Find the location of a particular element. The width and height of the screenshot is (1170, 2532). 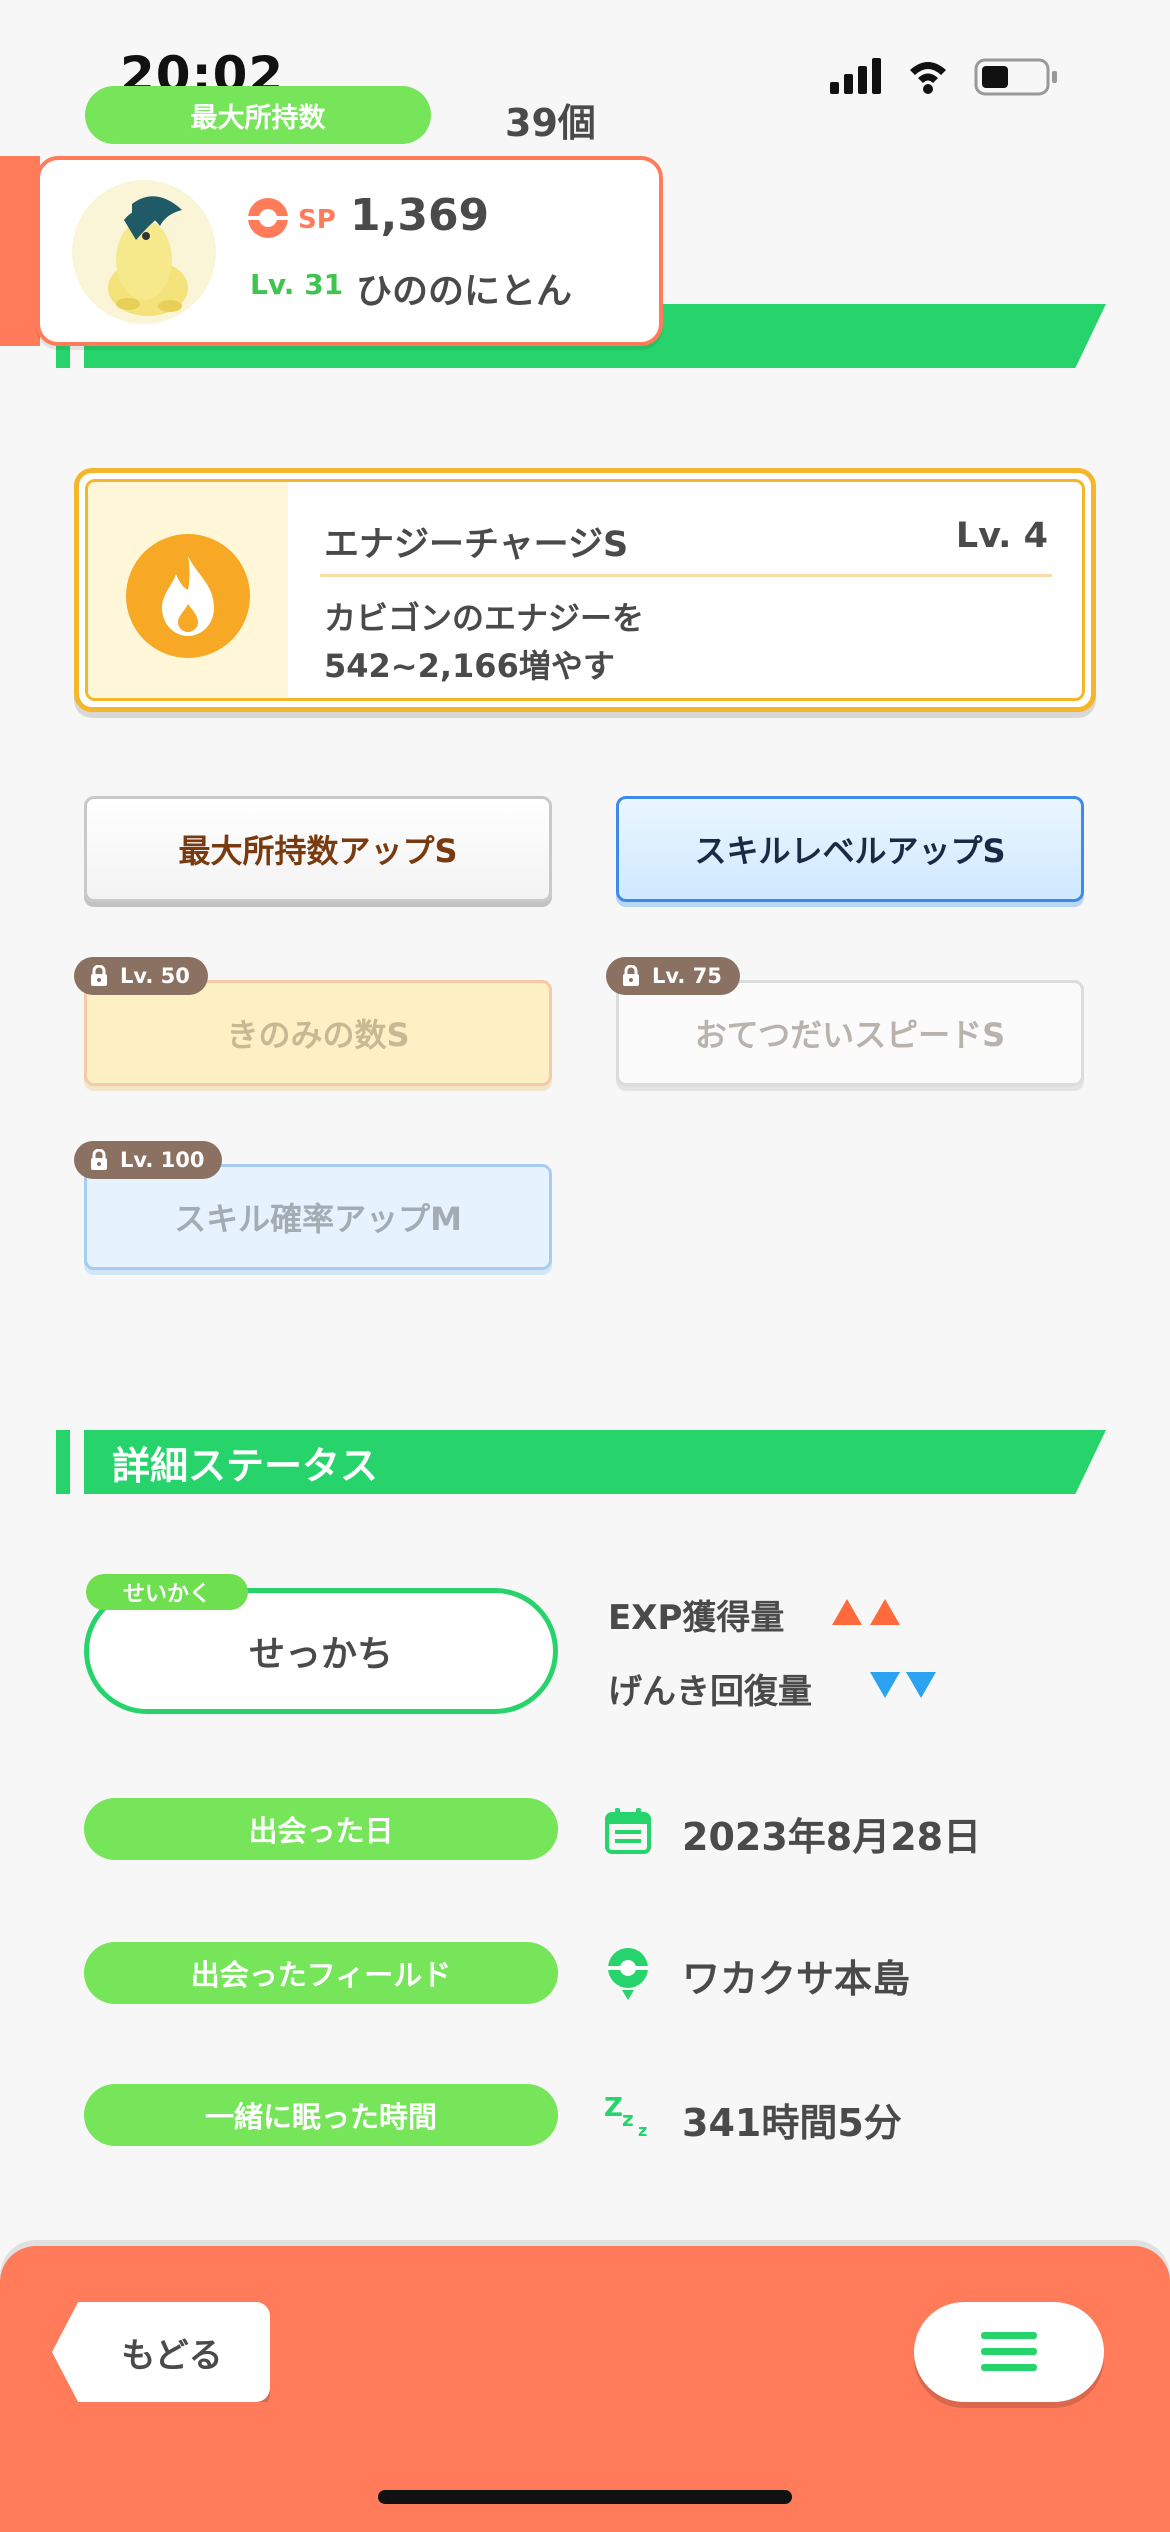

unlock-badge-3: Lv. 50 is located at coordinates (141, 976).